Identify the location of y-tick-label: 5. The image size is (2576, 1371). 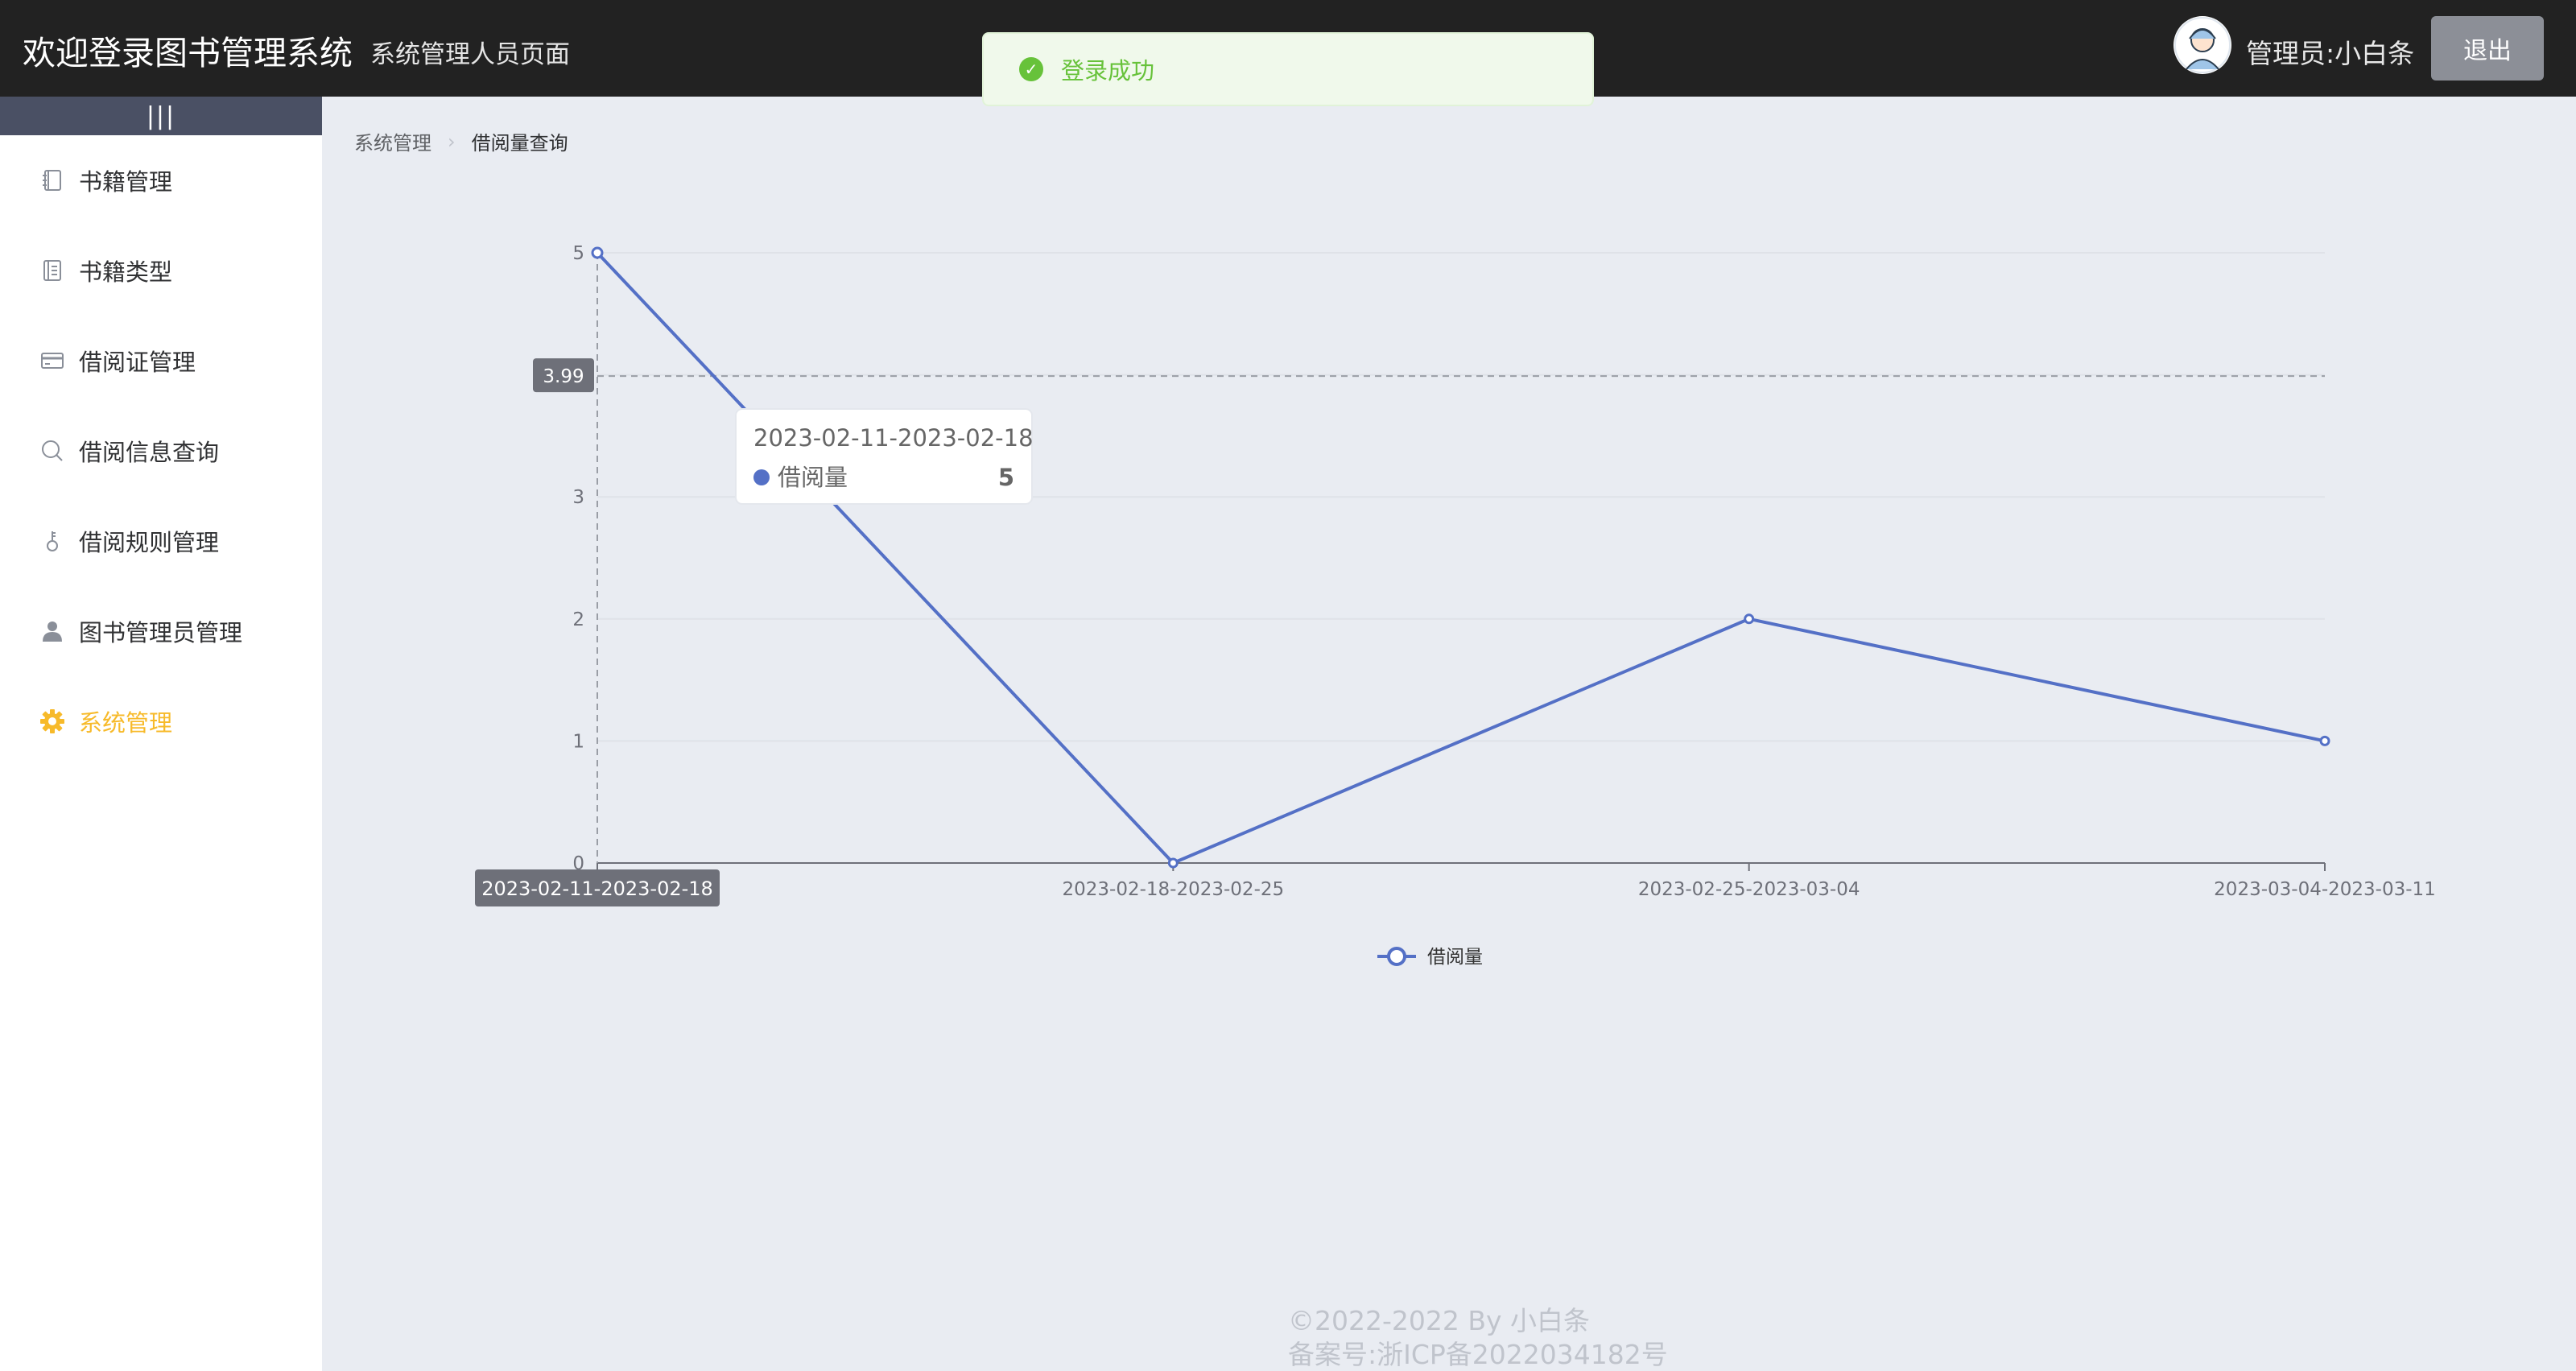
(578, 253).